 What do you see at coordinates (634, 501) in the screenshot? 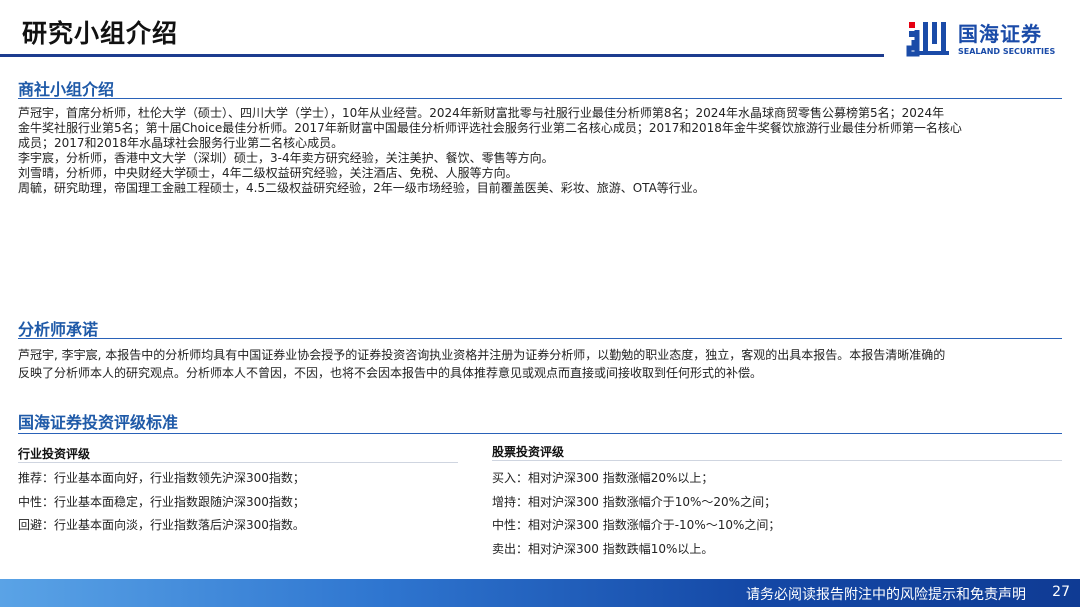
I see `list-item: 增持：相对沪深300 指数涨幅介于10%～20%之间；` at bounding box center [634, 501].